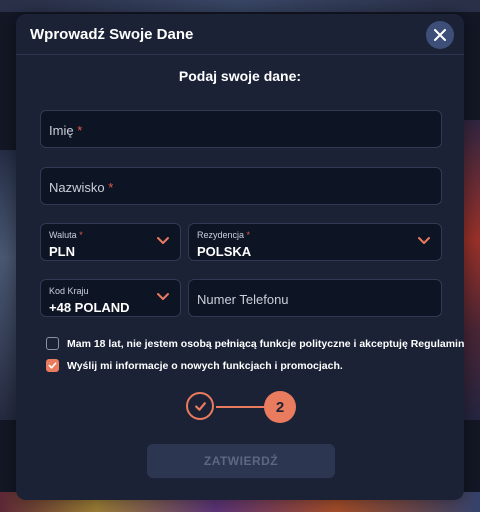 Image resolution: width=480 pixels, height=512 pixels. Describe the element at coordinates (241, 186) in the screenshot. I see `last-name-field: Nazwisko *` at that location.